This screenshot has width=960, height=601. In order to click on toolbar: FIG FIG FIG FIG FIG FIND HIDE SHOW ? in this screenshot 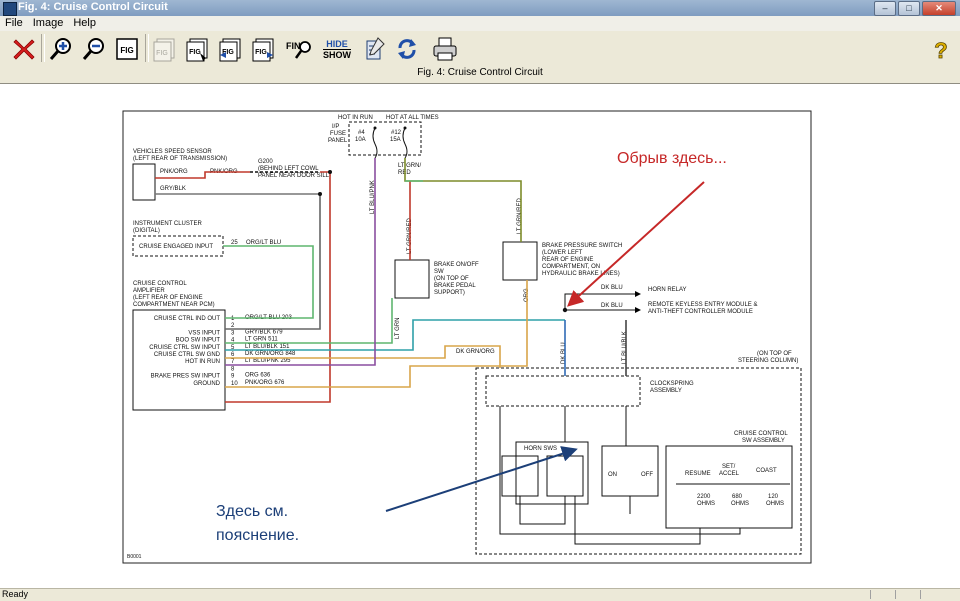, I will do `click(480, 48)`.